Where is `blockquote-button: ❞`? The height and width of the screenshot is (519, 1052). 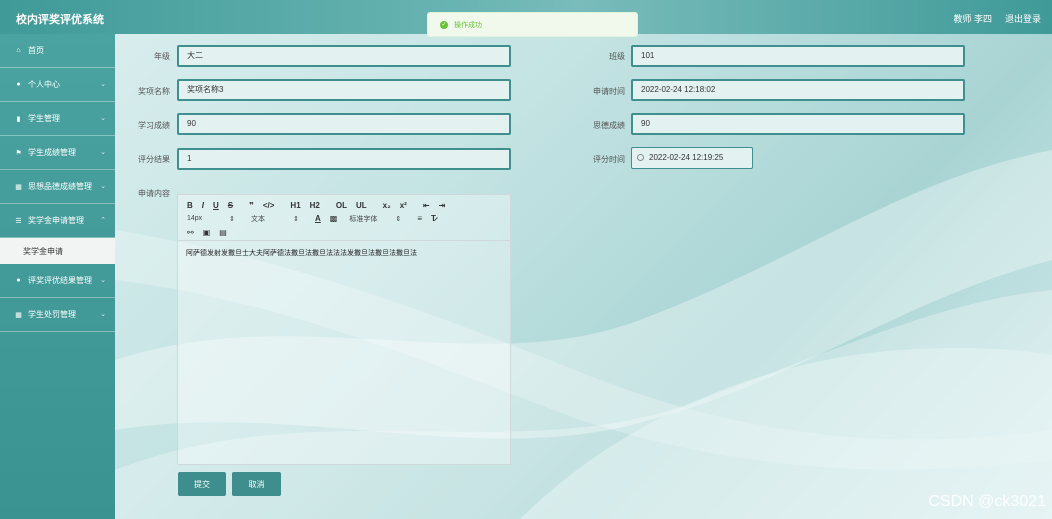 blockquote-button: ❞ is located at coordinates (251, 205).